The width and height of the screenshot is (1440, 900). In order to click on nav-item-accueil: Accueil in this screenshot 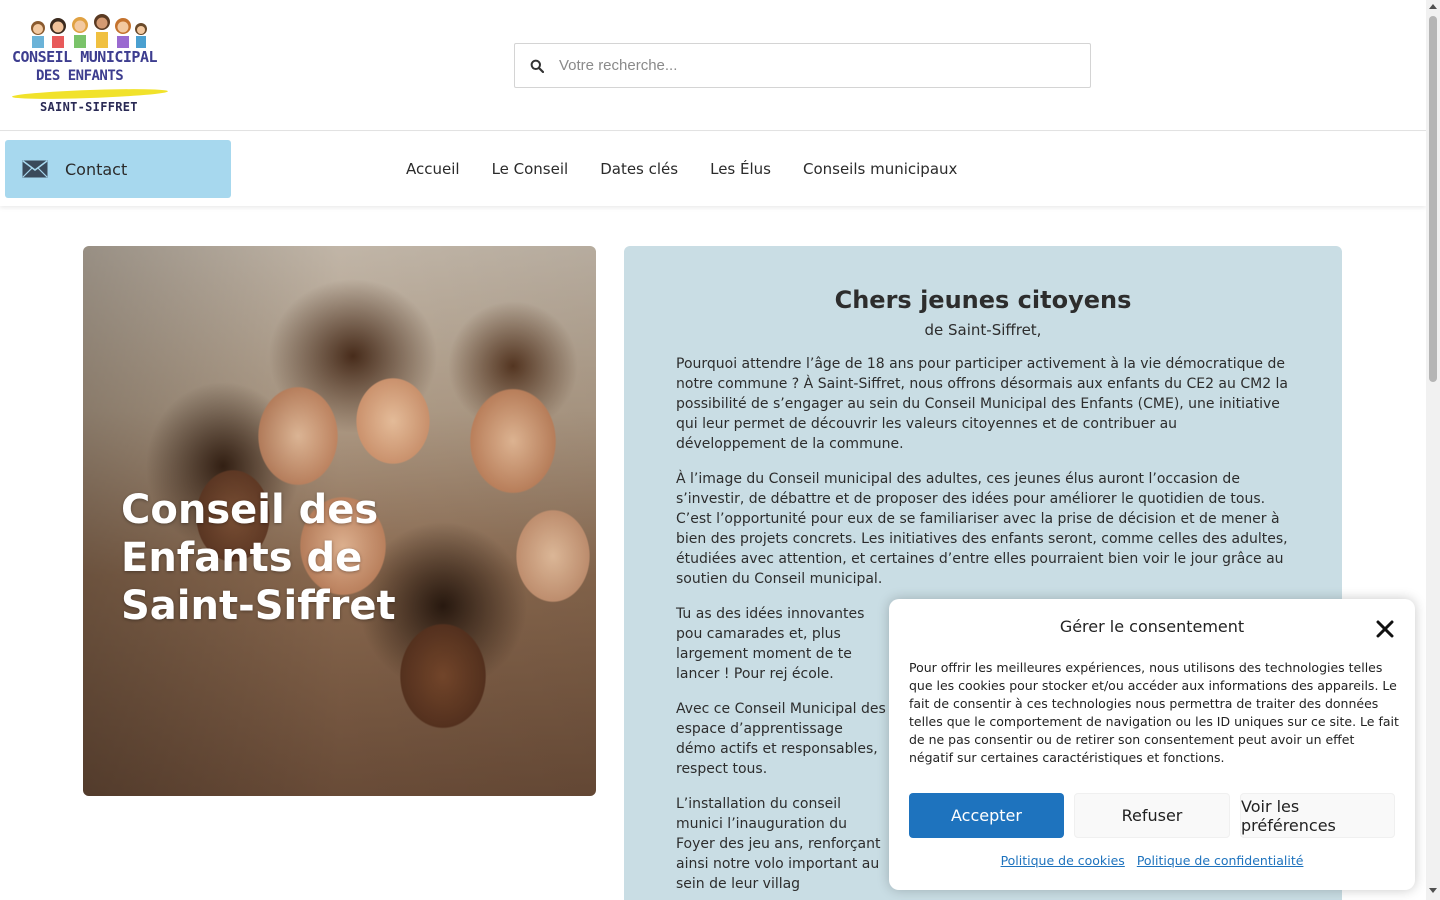, I will do `click(433, 169)`.